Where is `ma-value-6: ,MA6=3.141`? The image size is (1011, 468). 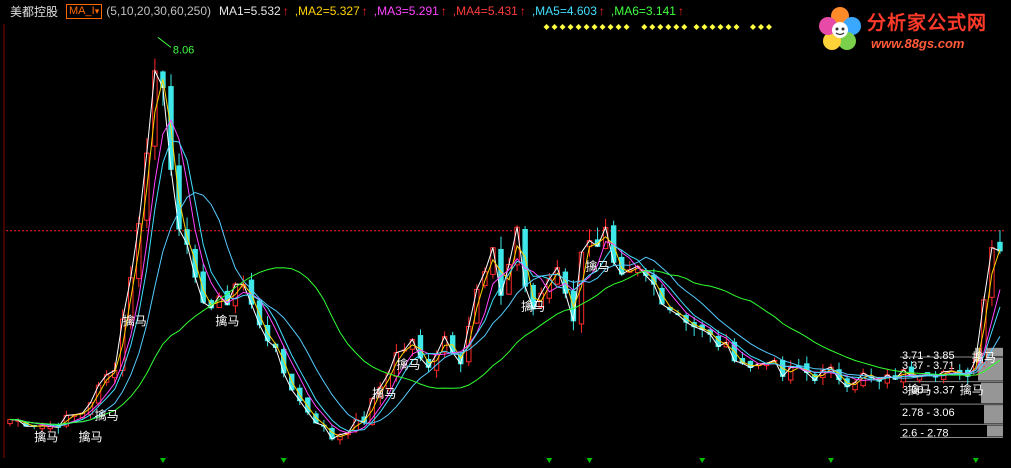
ma-value-6: ,MA6=3.141 is located at coordinates (643, 11).